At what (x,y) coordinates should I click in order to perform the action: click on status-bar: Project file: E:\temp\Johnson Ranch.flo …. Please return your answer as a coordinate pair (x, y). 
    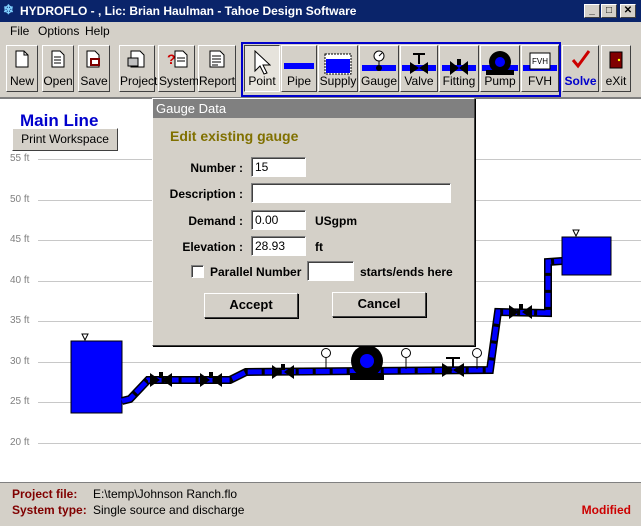
    Looking at the image, I should click on (320, 504).